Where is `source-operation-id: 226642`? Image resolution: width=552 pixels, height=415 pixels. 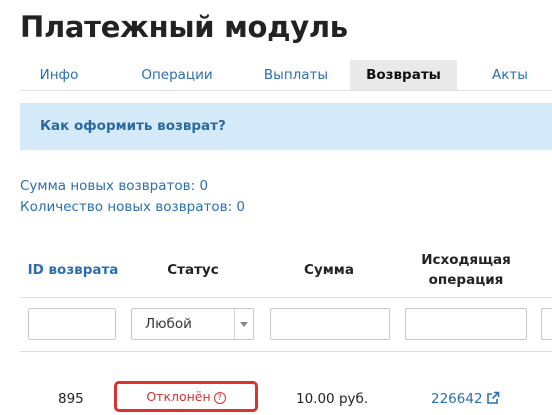 source-operation-id: 226642 is located at coordinates (457, 399).